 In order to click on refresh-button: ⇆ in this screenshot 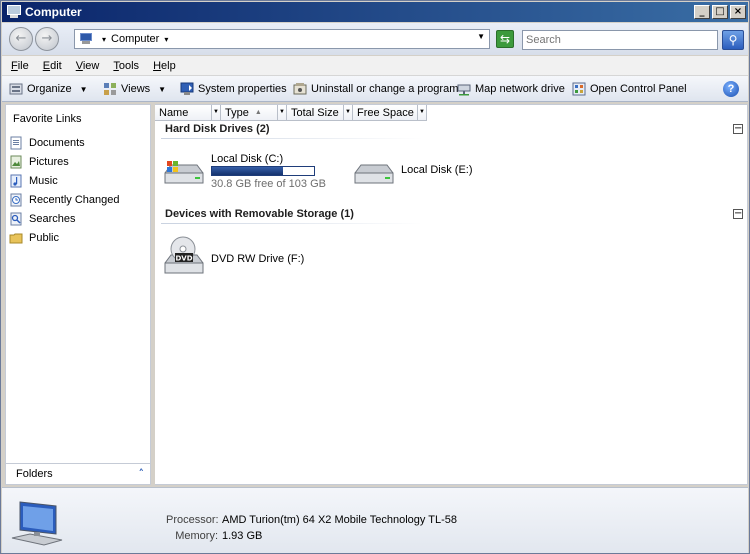, I will do `click(505, 39)`.